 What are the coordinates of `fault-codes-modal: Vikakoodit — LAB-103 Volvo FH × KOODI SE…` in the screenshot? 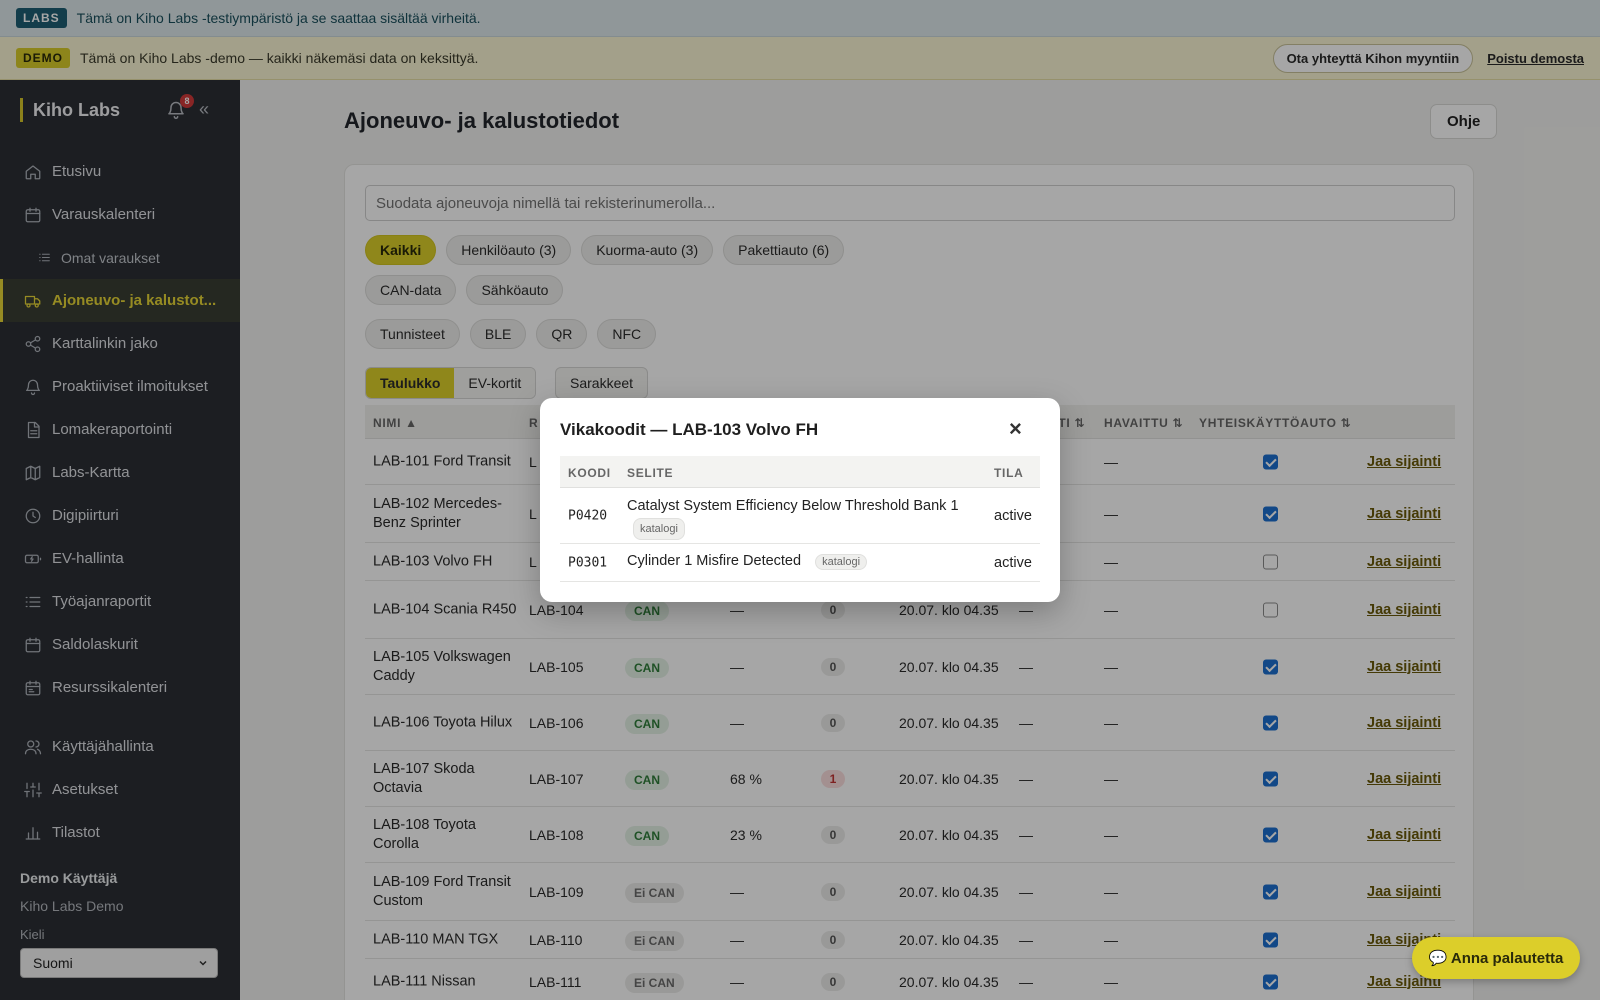 It's located at (800, 500).